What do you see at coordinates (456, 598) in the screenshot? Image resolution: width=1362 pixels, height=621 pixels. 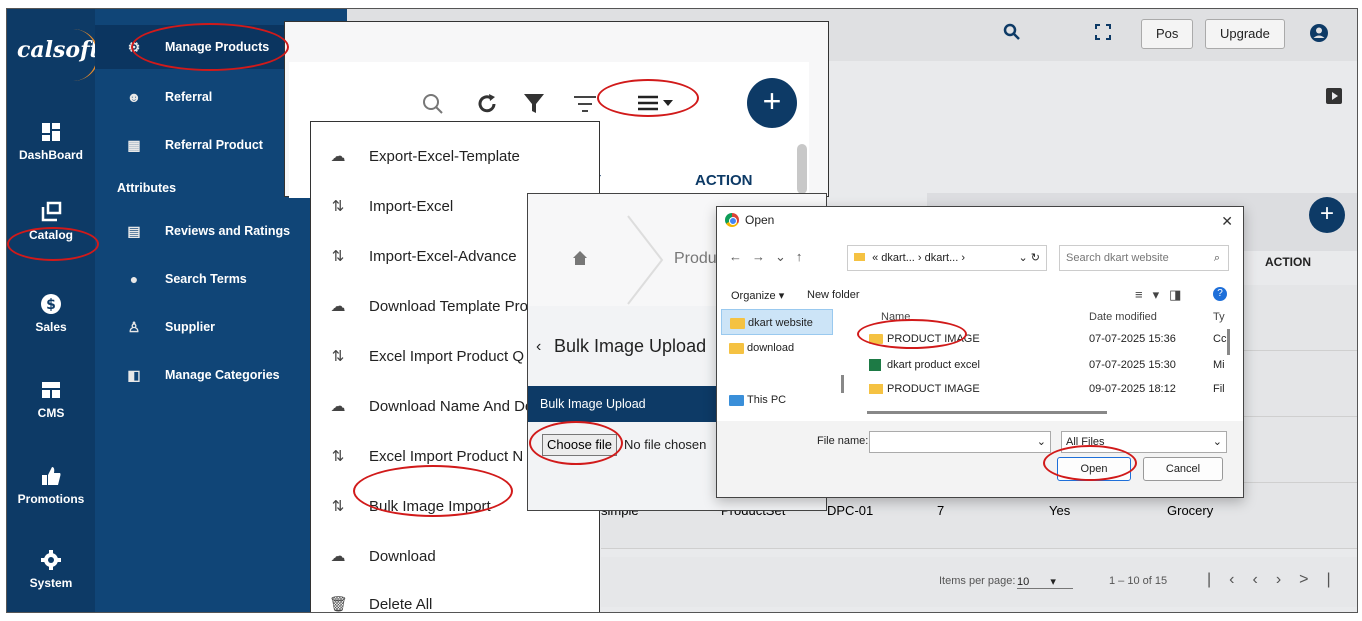 I see `menu-item-delete-all: 🗑 Delete All` at bounding box center [456, 598].